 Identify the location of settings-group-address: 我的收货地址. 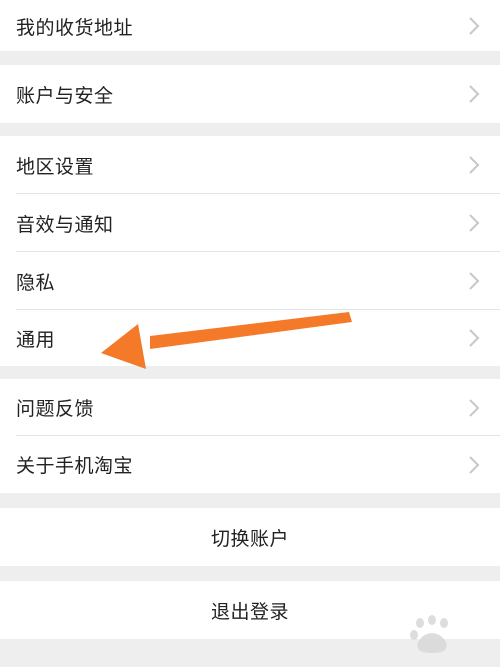
(250, 25).